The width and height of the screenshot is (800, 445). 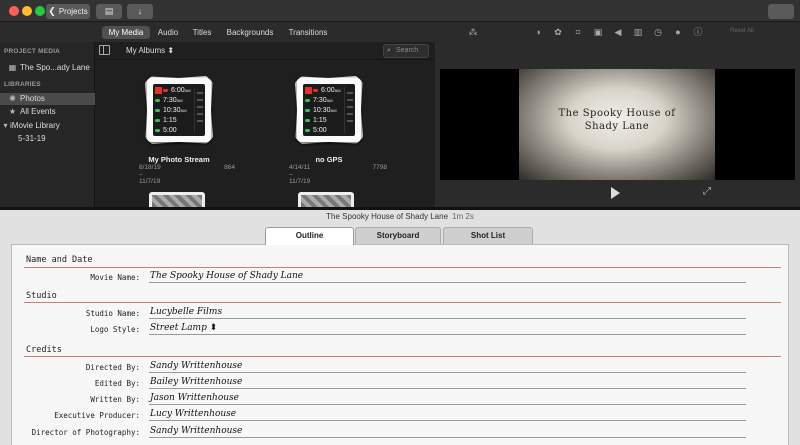 I want to click on album-count: 7798, so click(x=379, y=167).